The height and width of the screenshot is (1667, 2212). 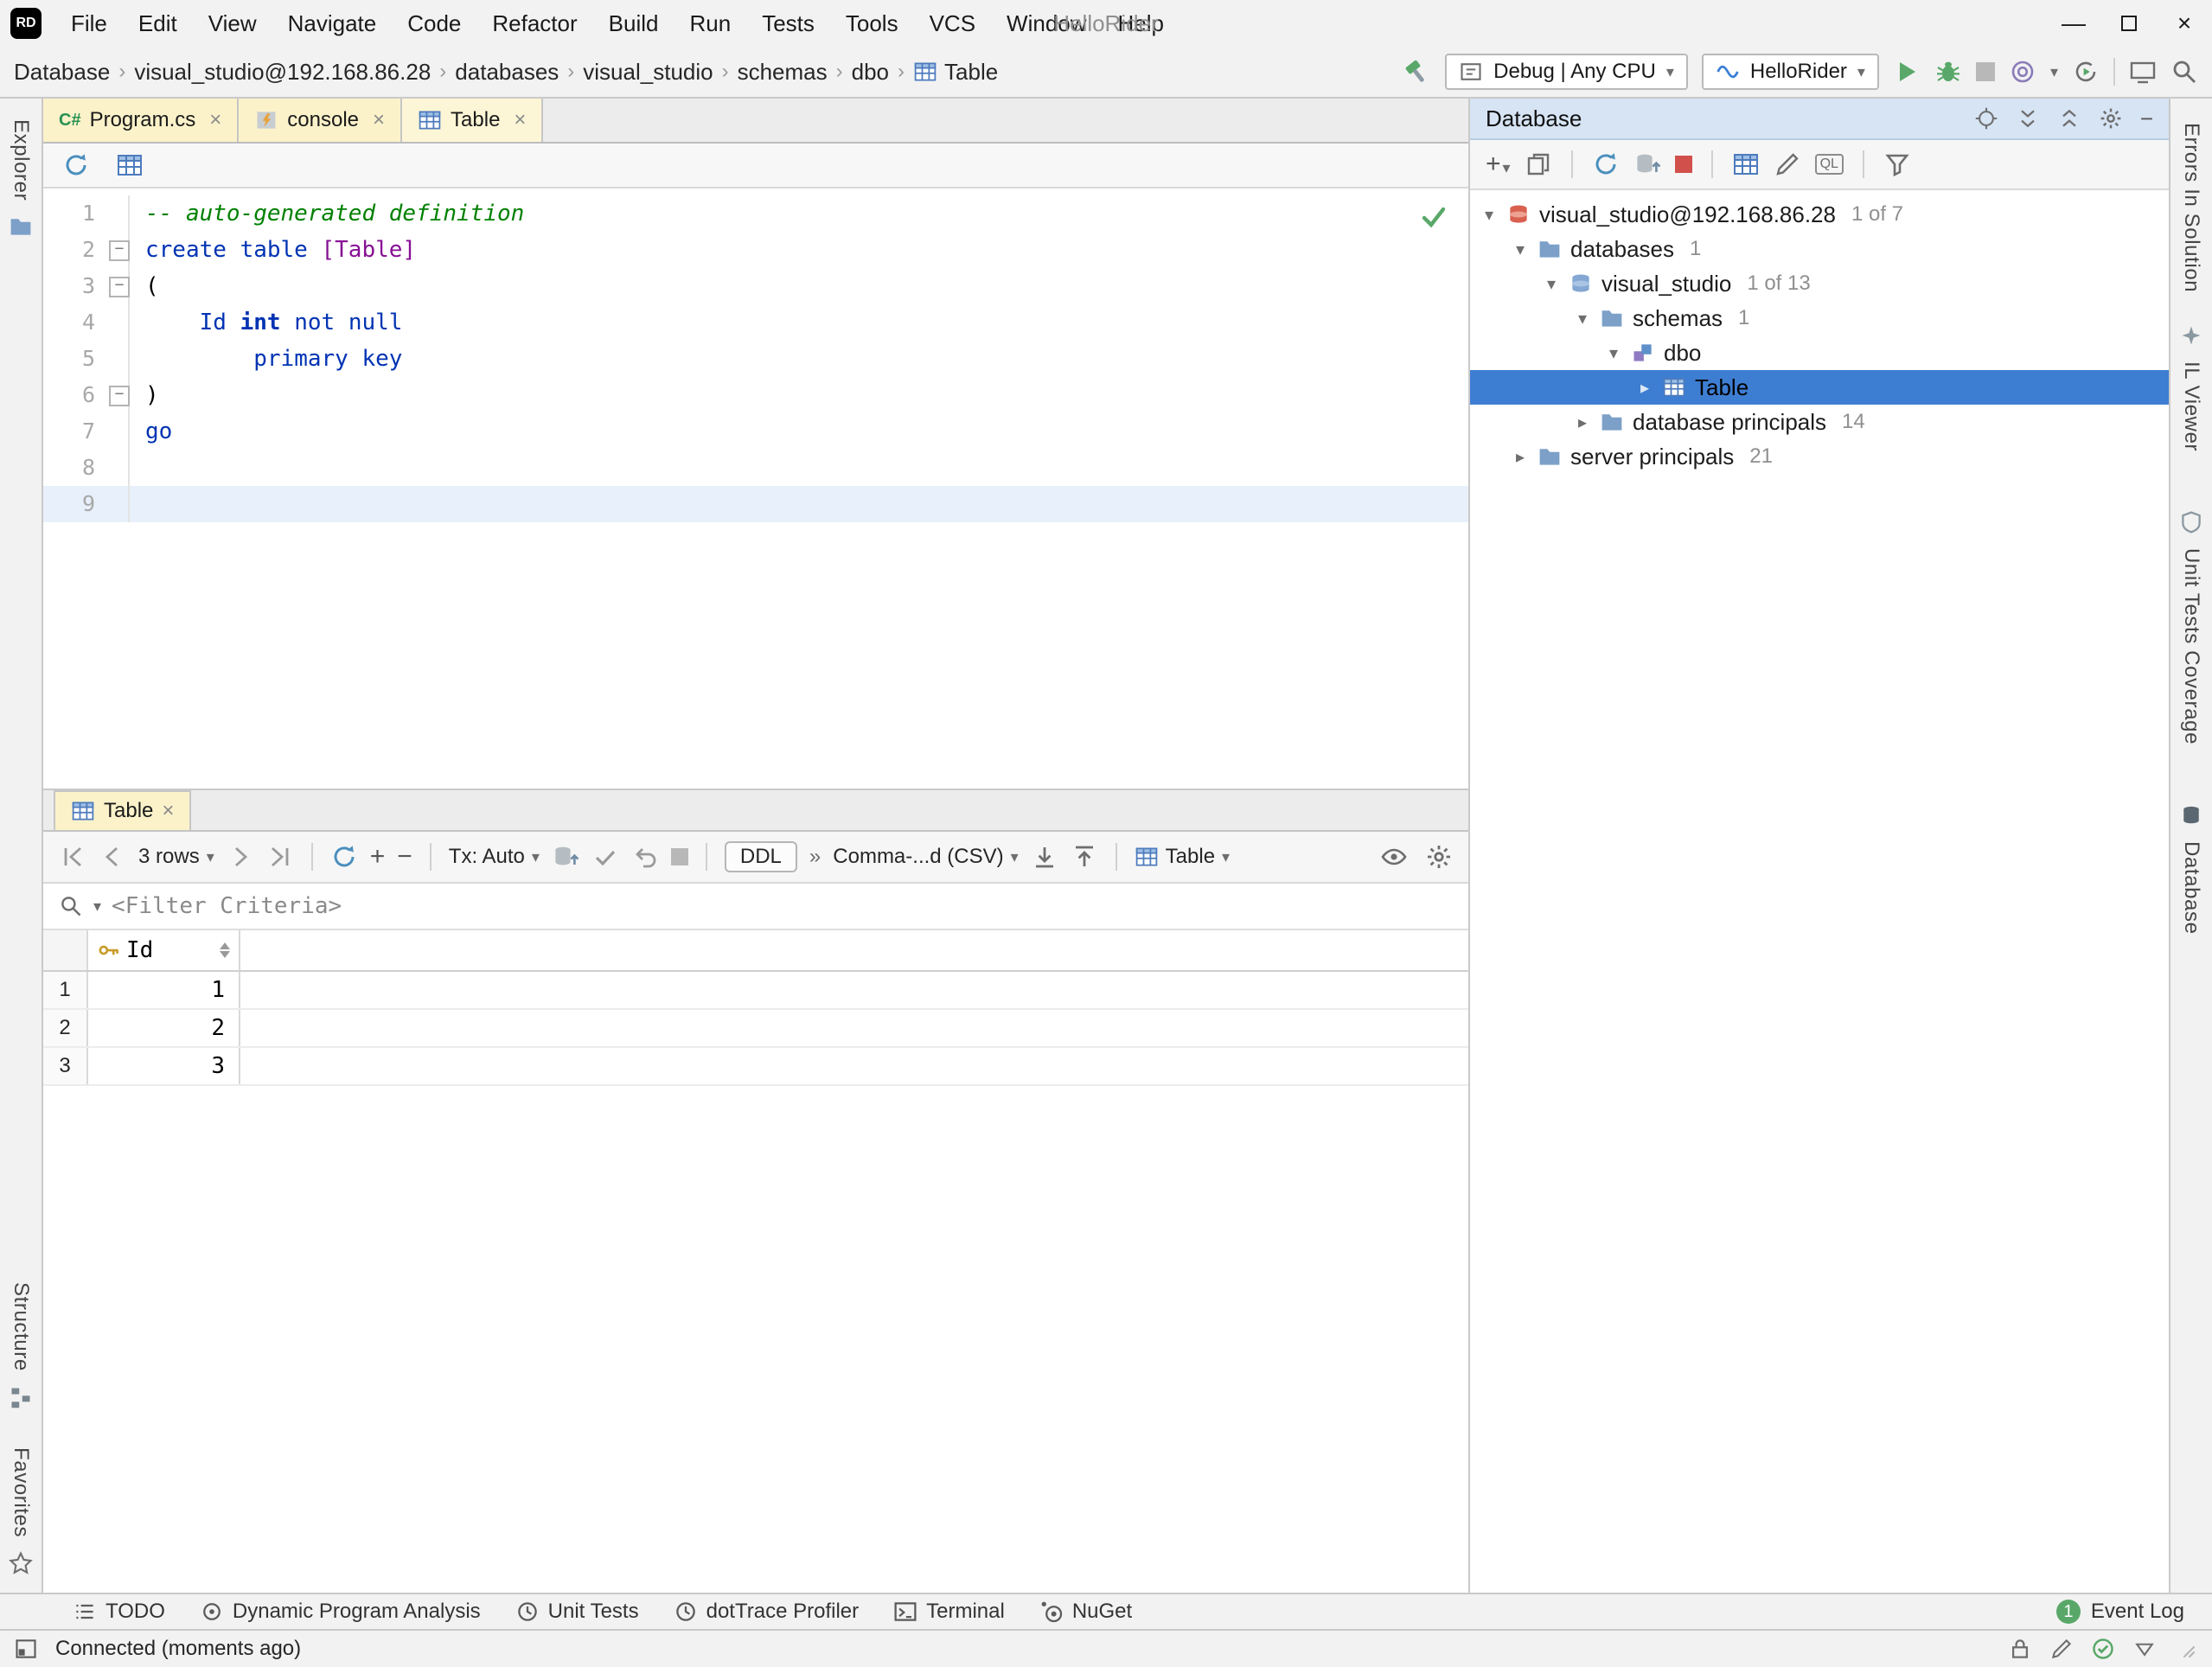 What do you see at coordinates (1394, 857) in the screenshot?
I see `eye-icon` at bounding box center [1394, 857].